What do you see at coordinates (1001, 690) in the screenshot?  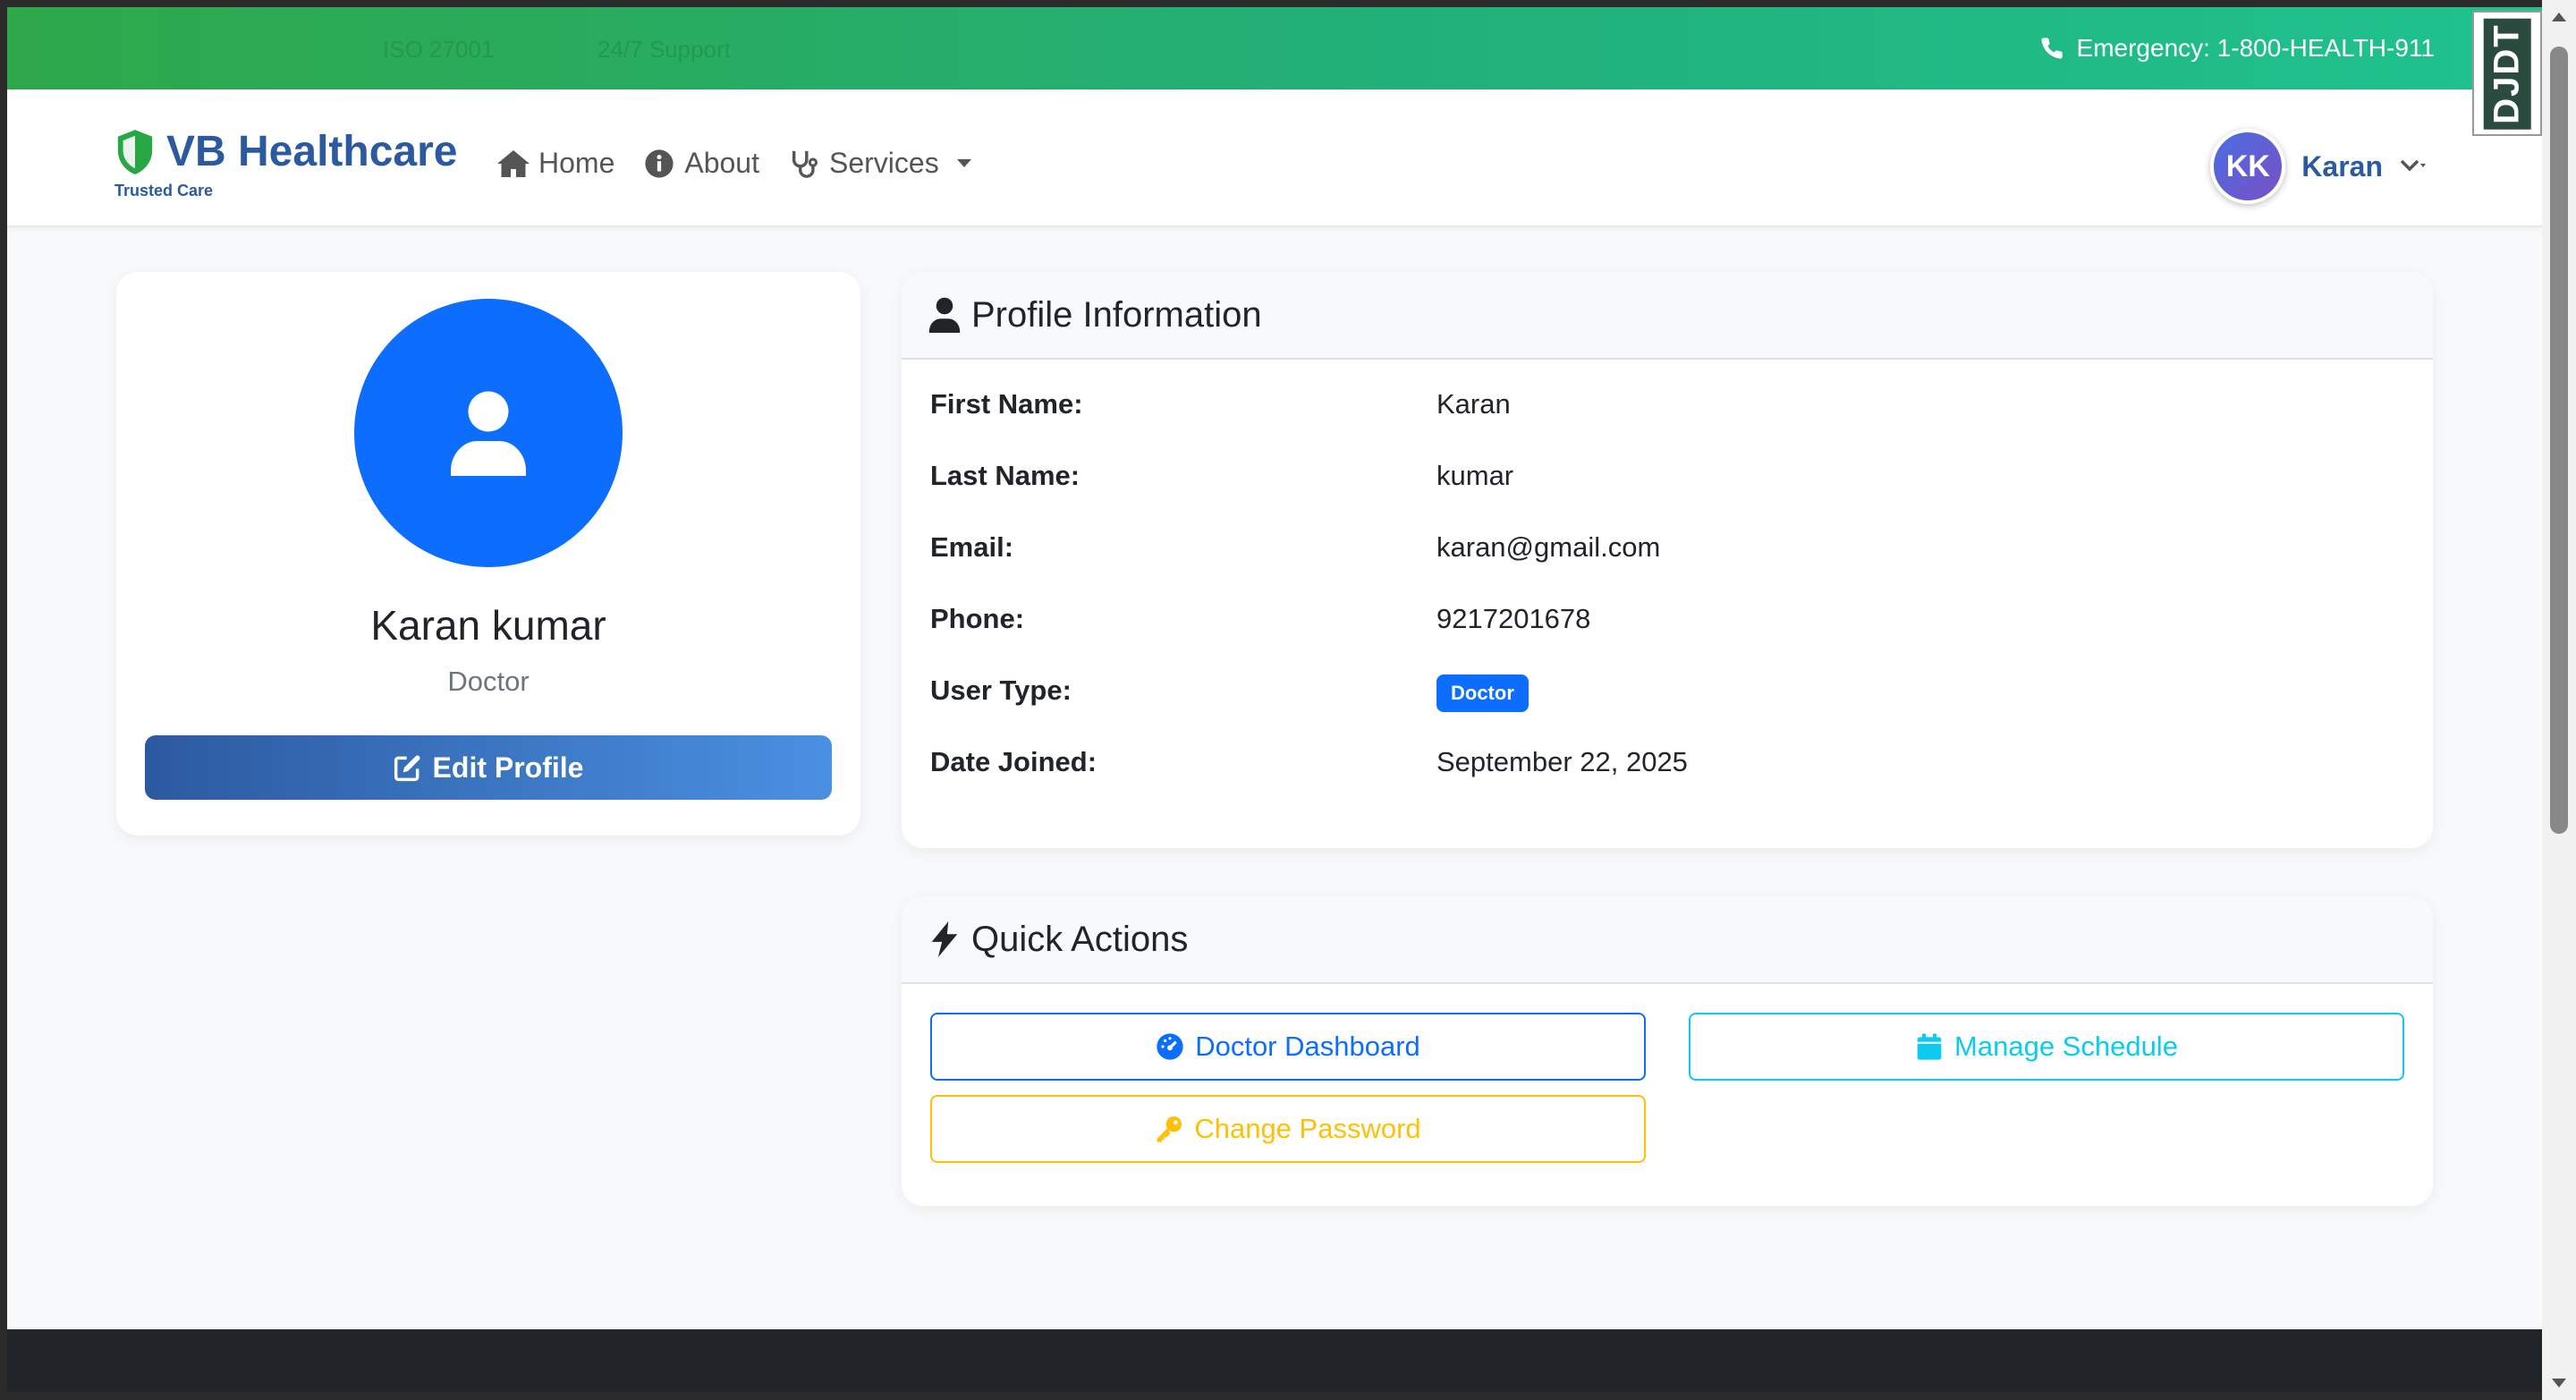 I see `info-label: User Type:` at bounding box center [1001, 690].